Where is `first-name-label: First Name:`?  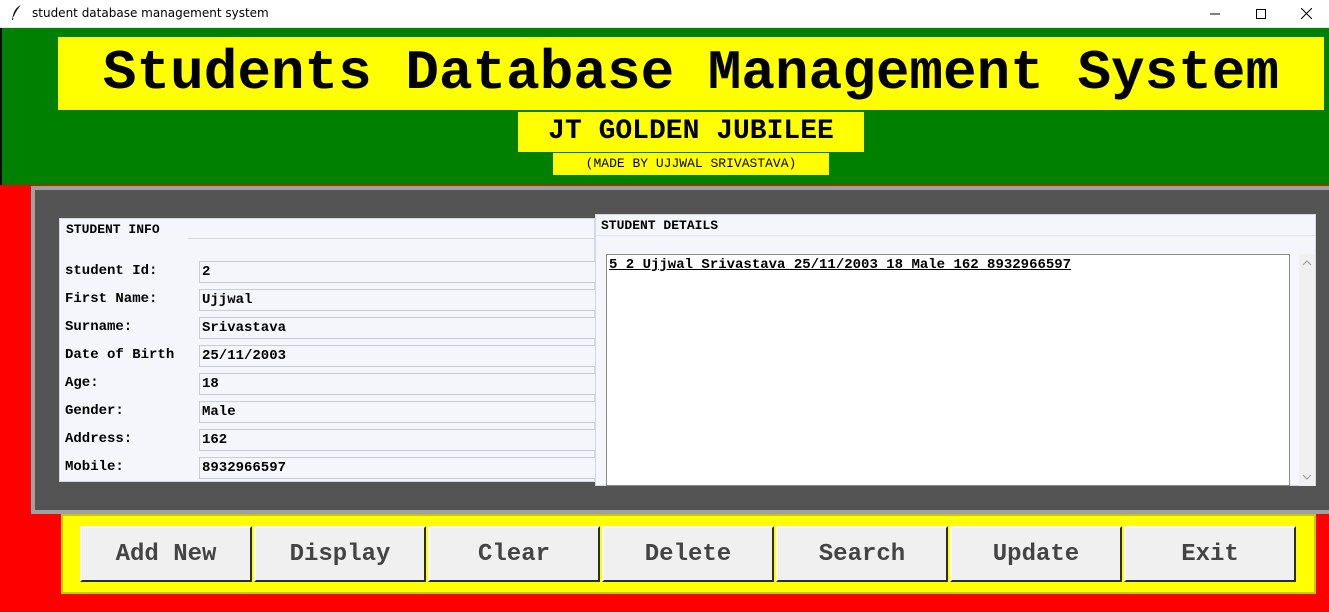
first-name-label: First Name: is located at coordinates (111, 299).